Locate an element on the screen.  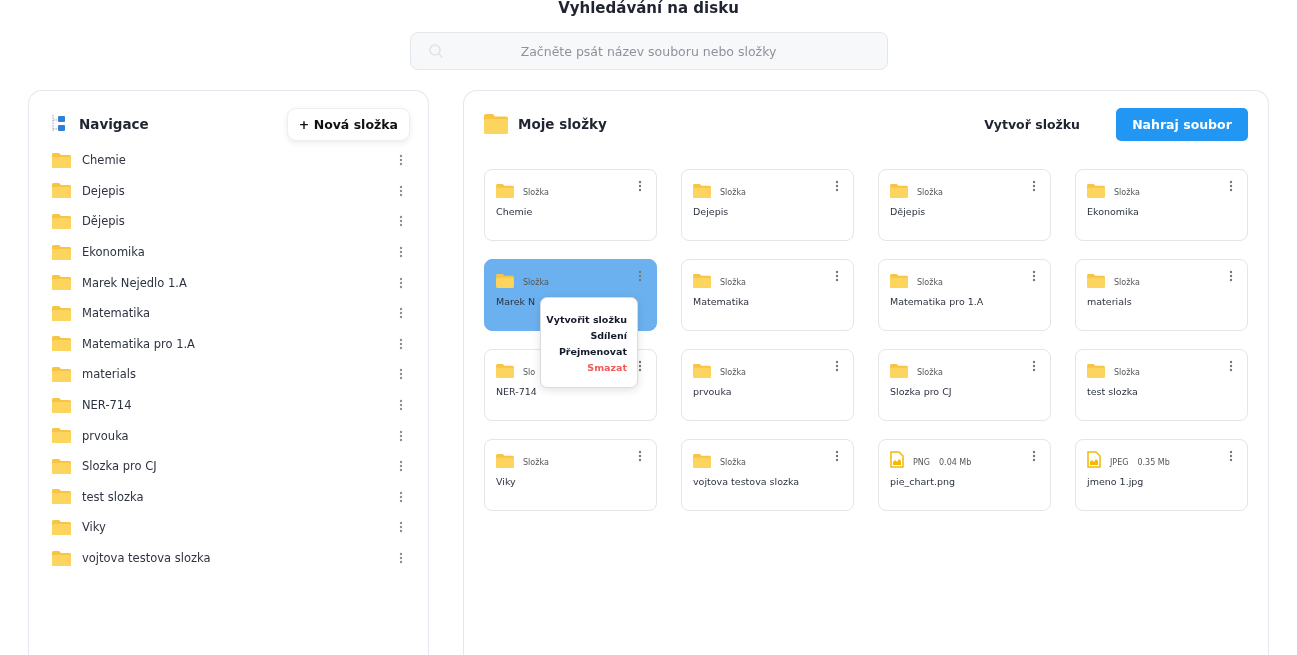
item-name: Slozka pro CJ is located at coordinates (921, 391).